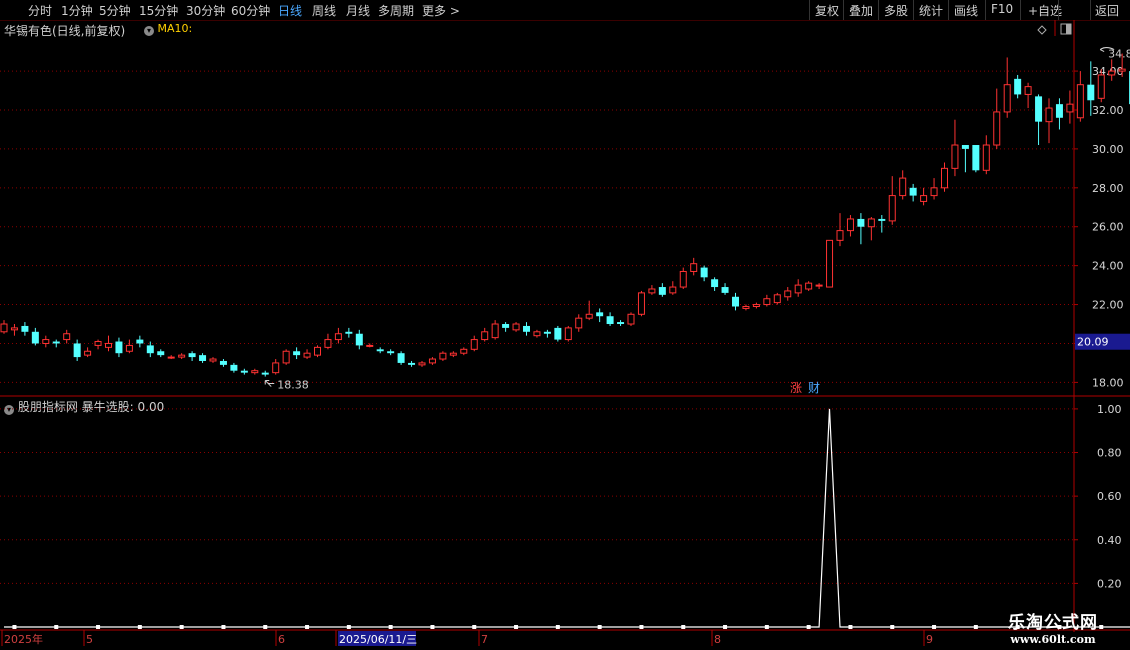 This screenshot has width=1130, height=650. Describe the element at coordinates (1108, 149) in the screenshot. I see `price-tick-label: 30.00` at that location.